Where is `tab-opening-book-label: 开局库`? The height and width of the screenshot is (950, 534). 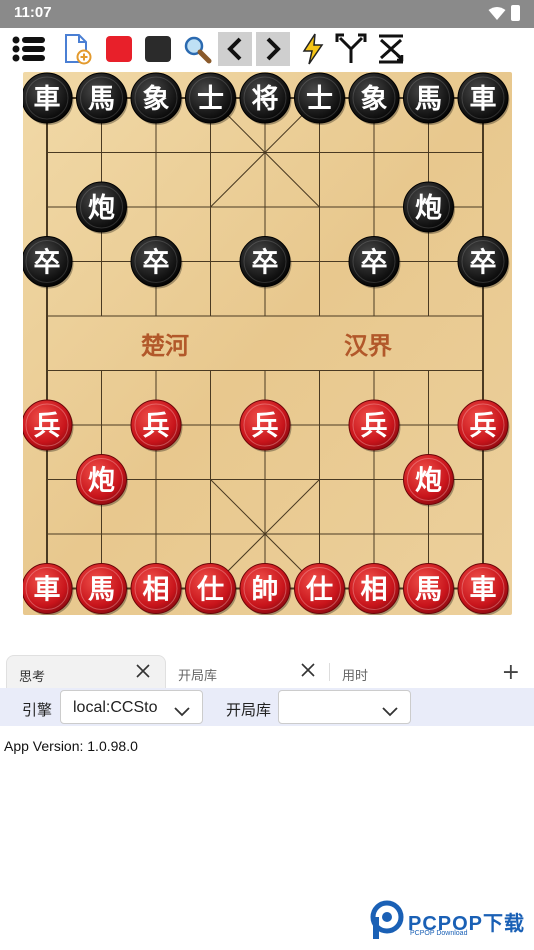
tab-opening-book-label: 开局库 is located at coordinates (198, 675).